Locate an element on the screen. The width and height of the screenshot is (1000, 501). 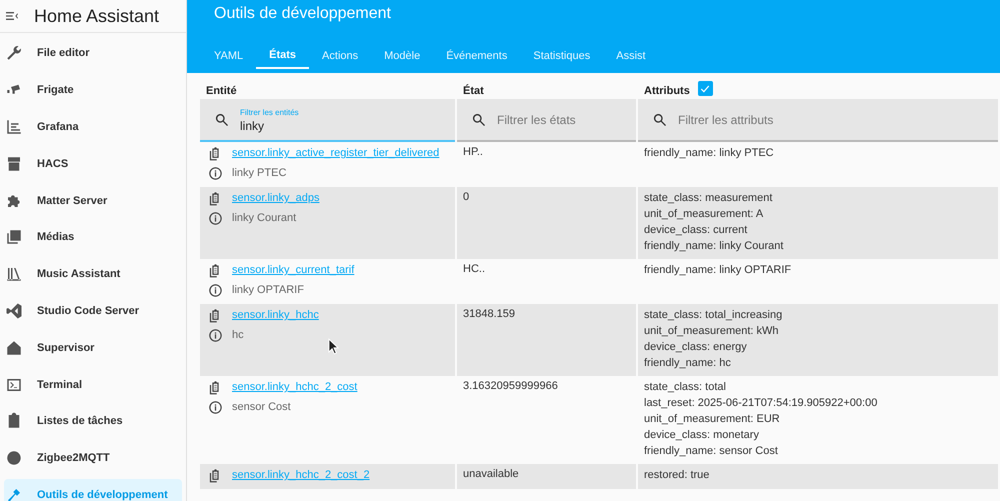
tab: Statistiques is located at coordinates (562, 56).